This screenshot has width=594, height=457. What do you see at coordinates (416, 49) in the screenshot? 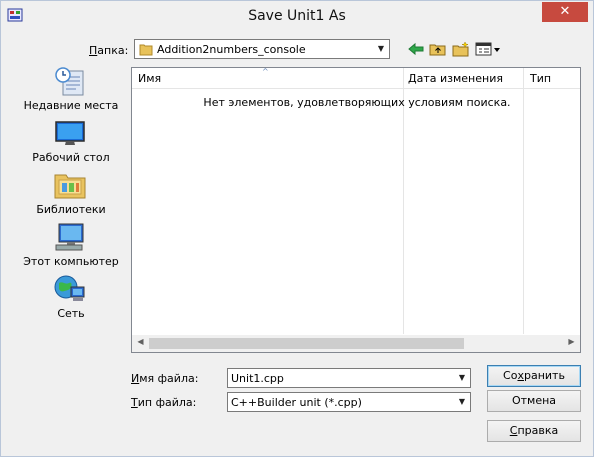
I see `back-arrow-icon` at bounding box center [416, 49].